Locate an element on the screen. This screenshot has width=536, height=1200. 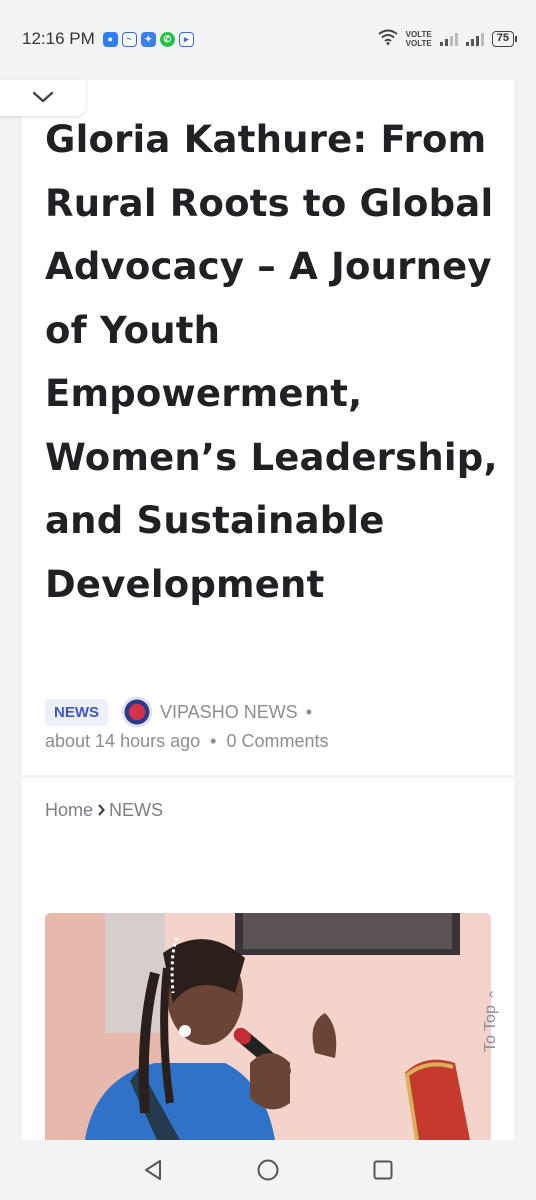
battery-icon: 75 is located at coordinates (504, 39).